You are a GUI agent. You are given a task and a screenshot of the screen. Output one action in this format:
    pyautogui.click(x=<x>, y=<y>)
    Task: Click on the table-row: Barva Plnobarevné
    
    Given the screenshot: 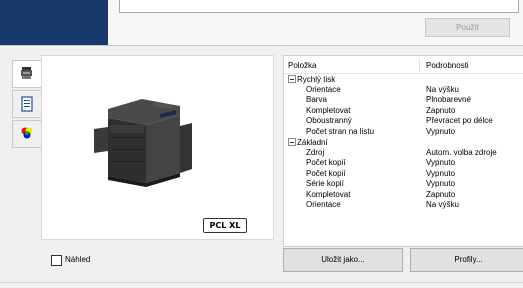 What is the action you would take?
    pyautogui.click(x=403, y=100)
    